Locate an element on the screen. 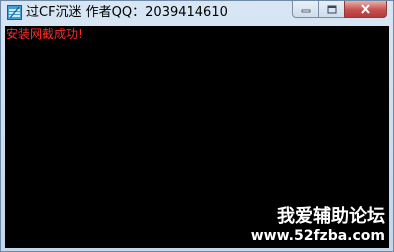 The width and height of the screenshot is (394, 252). maximize-button is located at coordinates (331, 9).